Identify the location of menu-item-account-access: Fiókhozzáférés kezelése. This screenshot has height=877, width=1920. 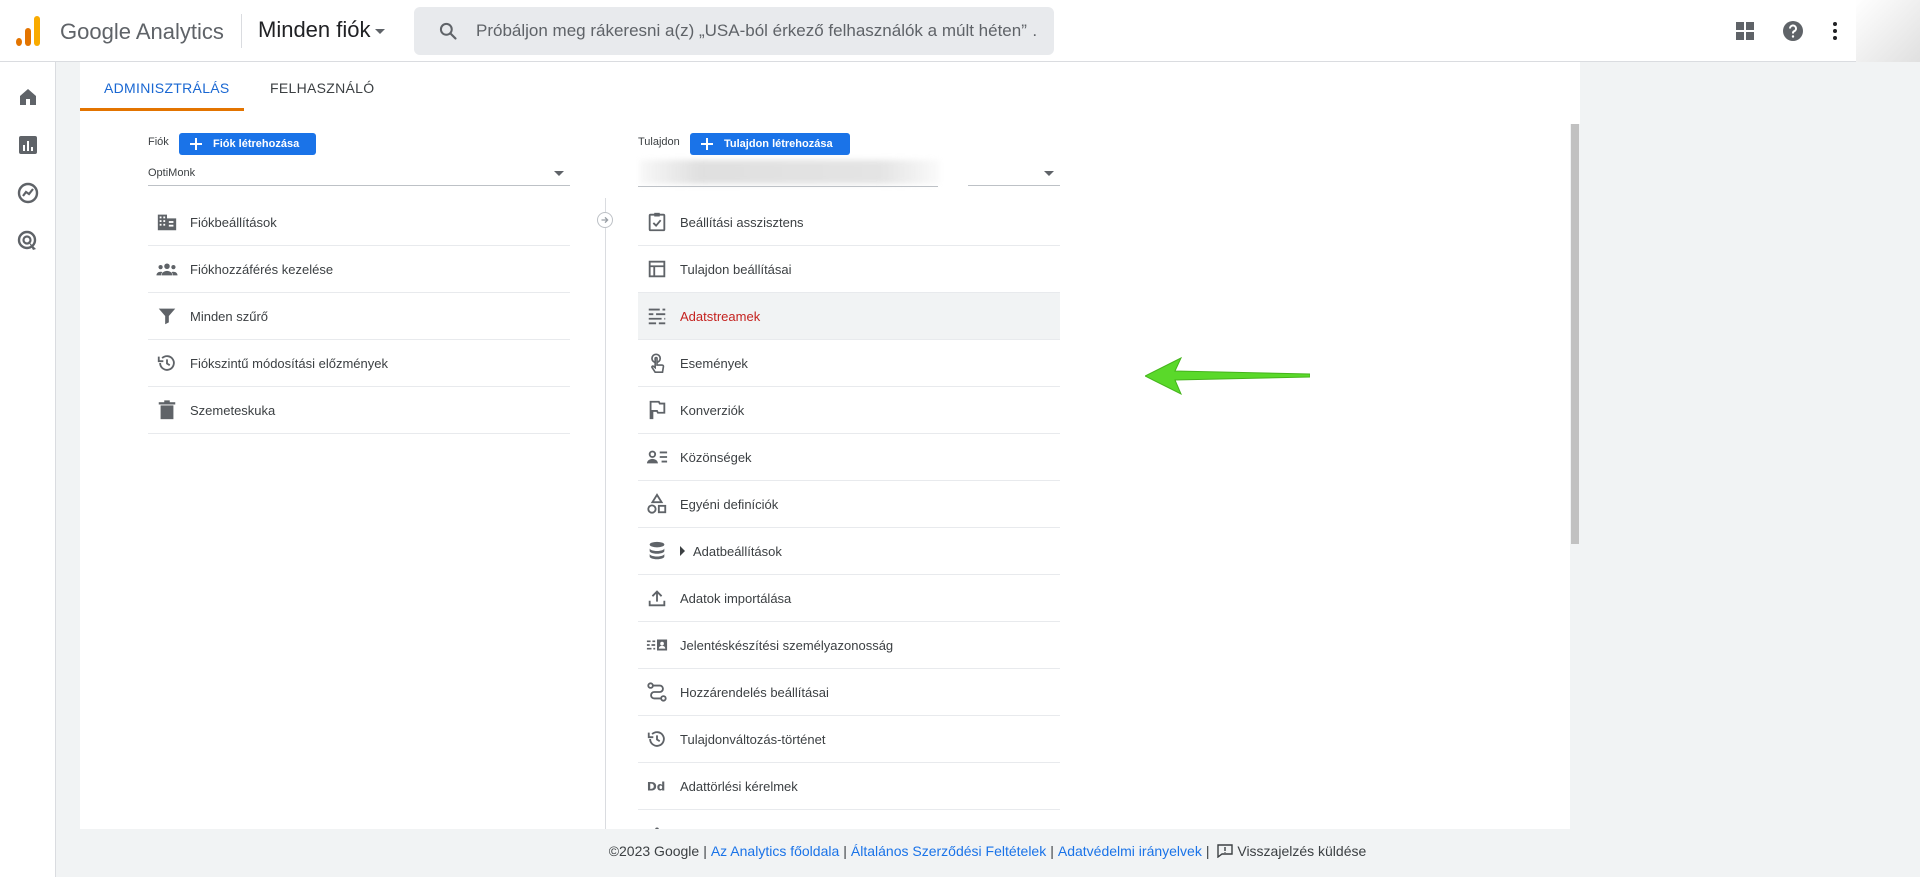
(359, 269).